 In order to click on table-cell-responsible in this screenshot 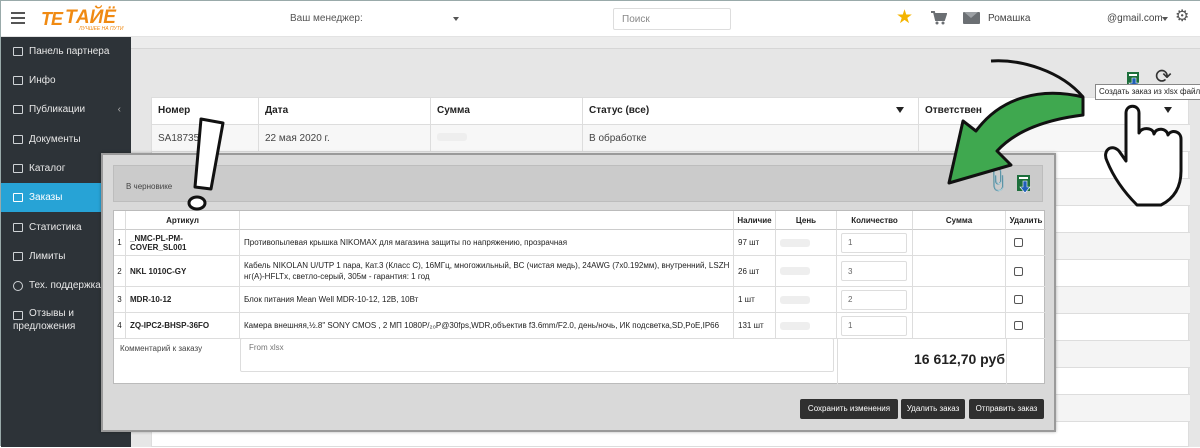, I will do `click(1054, 137)`.